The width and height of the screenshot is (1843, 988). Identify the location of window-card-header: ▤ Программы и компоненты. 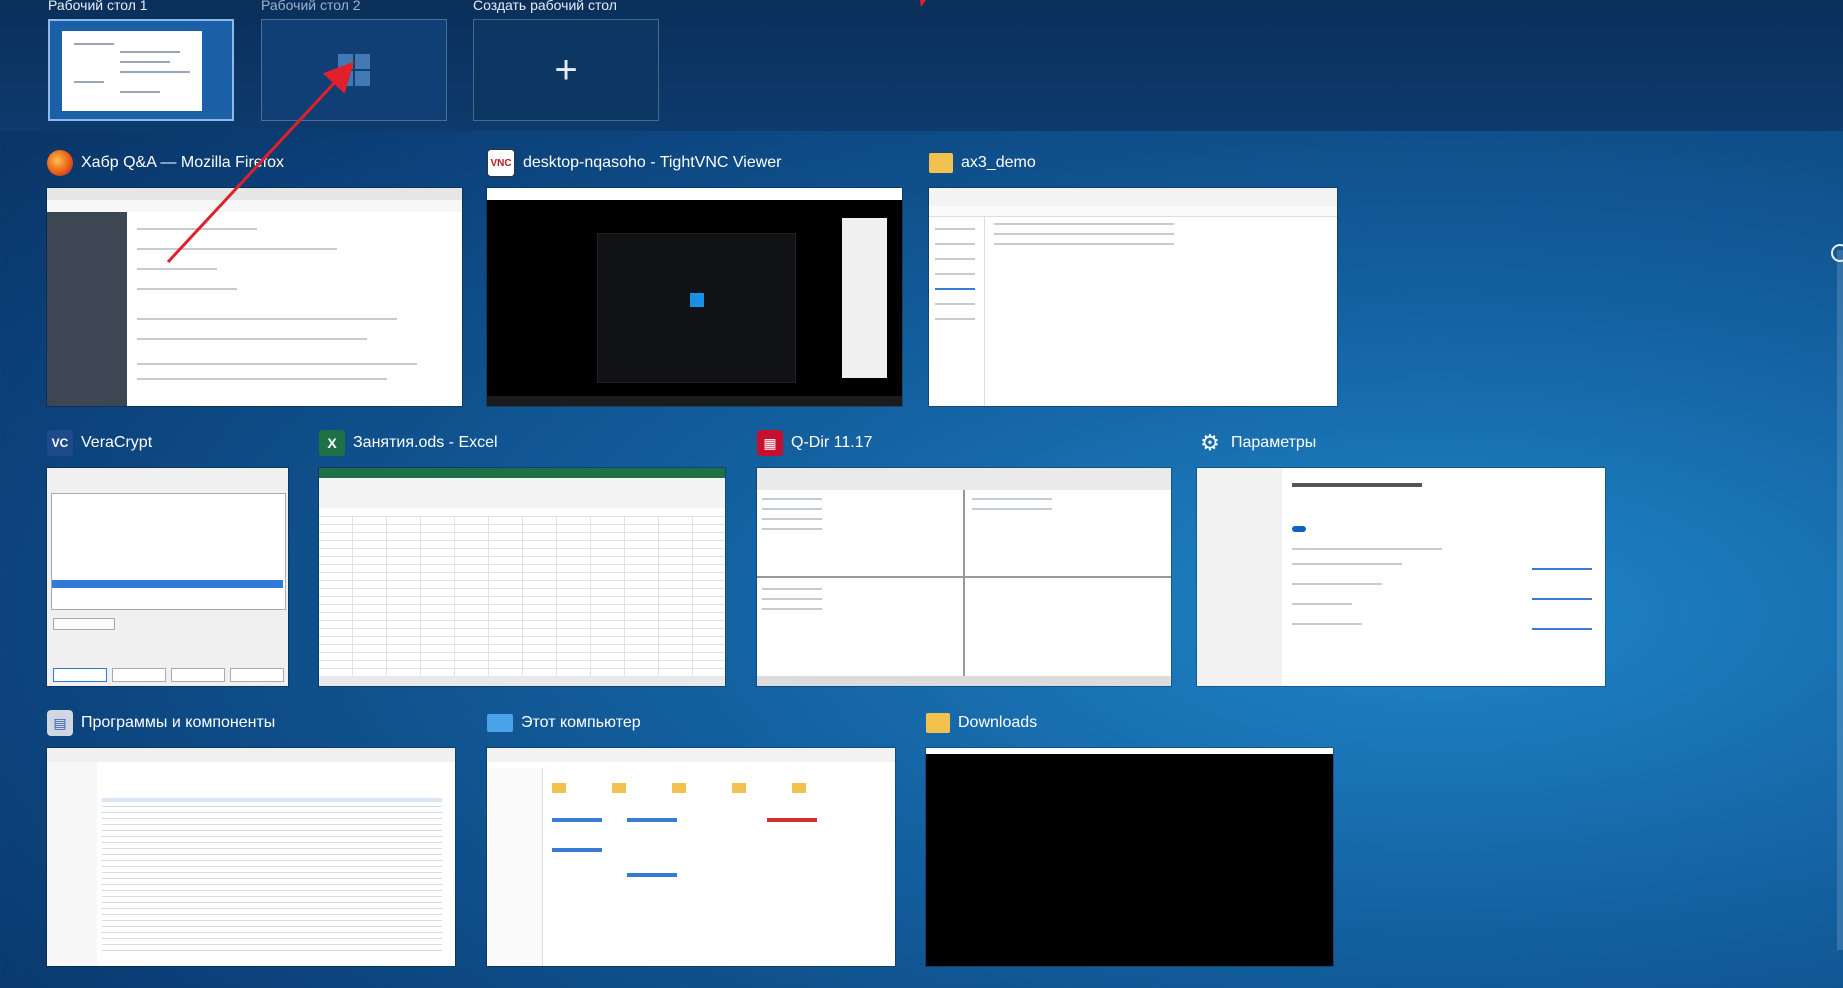
(161, 723).